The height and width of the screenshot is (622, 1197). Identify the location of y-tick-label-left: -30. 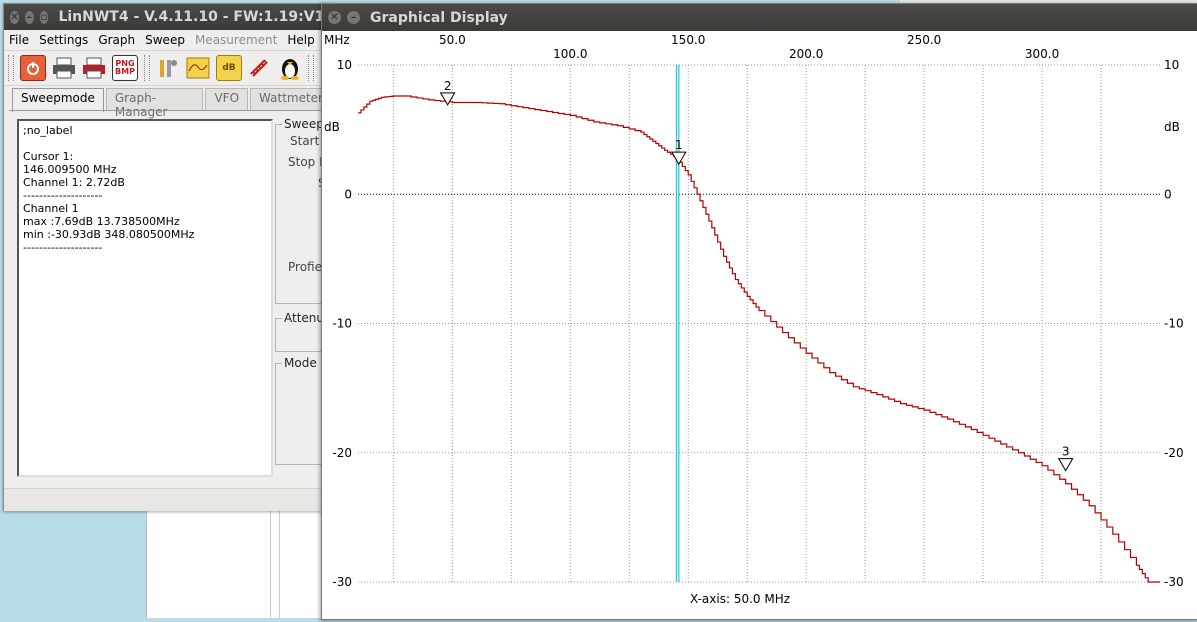
(342, 582).